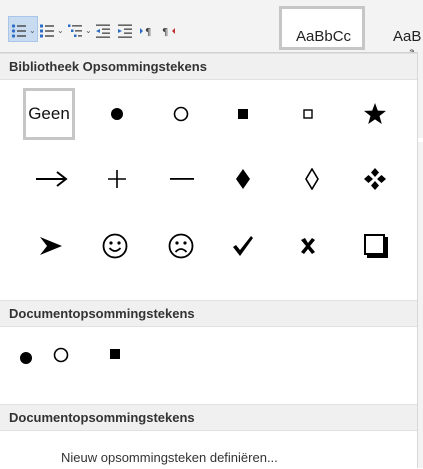 The image size is (423, 469). I want to click on style-sample-normal: AaBbCc, so click(323, 36).